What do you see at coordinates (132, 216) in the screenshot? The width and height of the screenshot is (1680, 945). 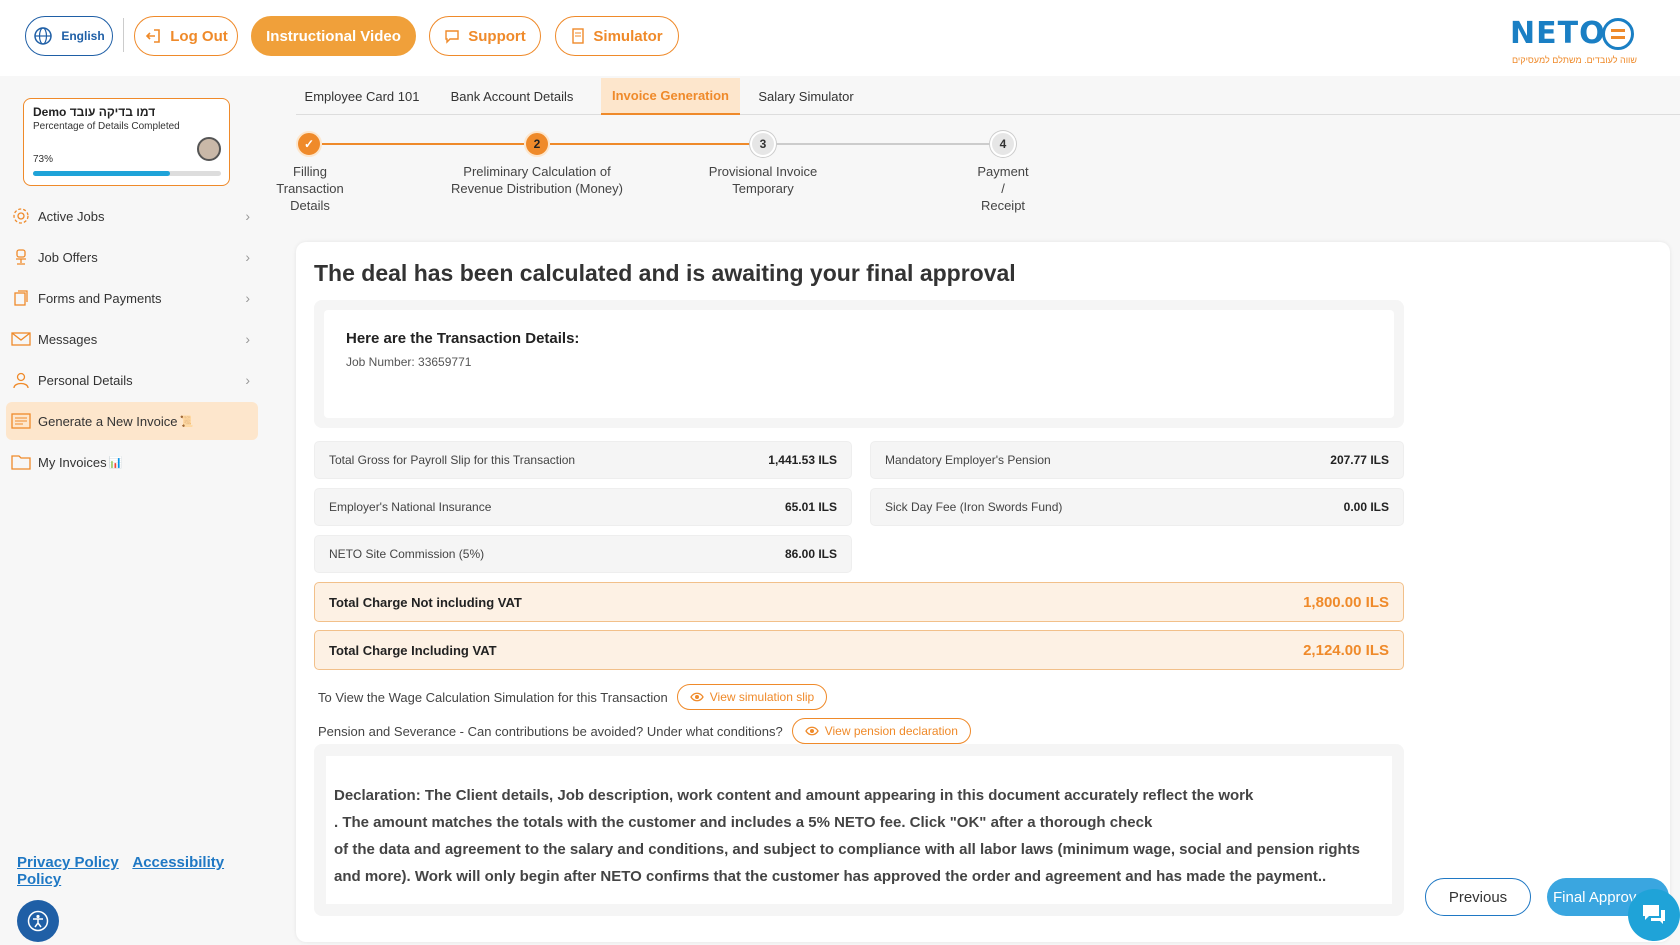 I see `sidebar-item-active-jobs: Active Jobs ›` at bounding box center [132, 216].